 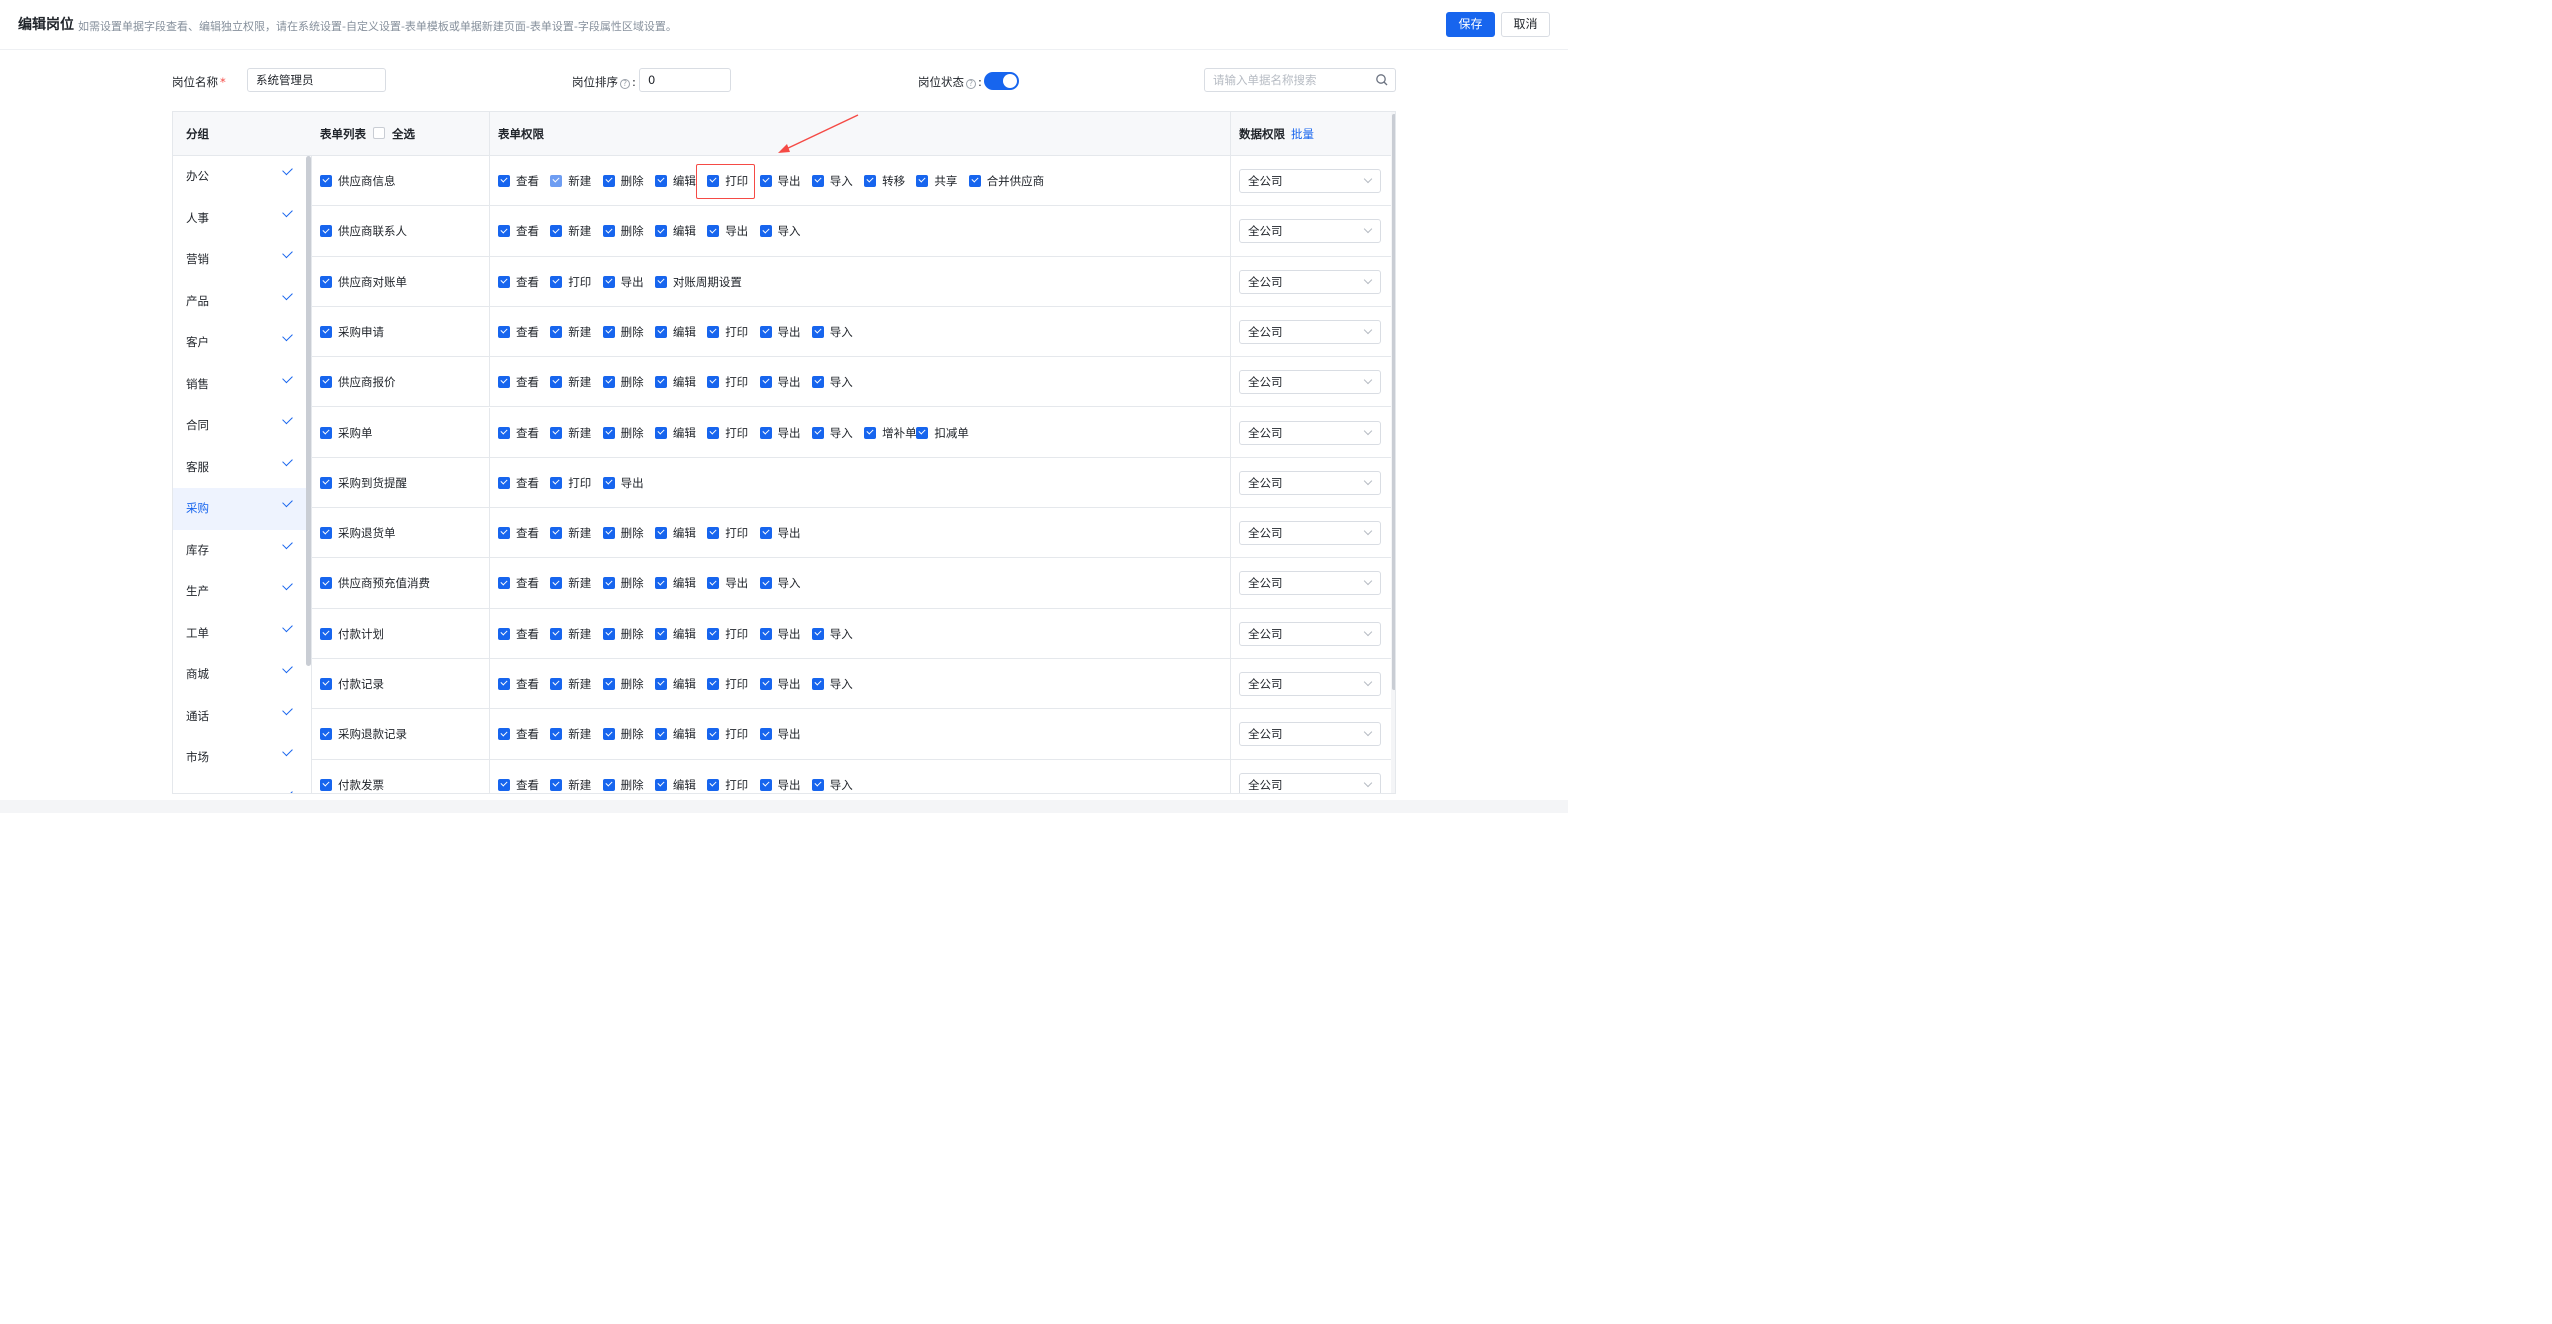 What do you see at coordinates (239, 634) in the screenshot?
I see `group-item: 工单` at bounding box center [239, 634].